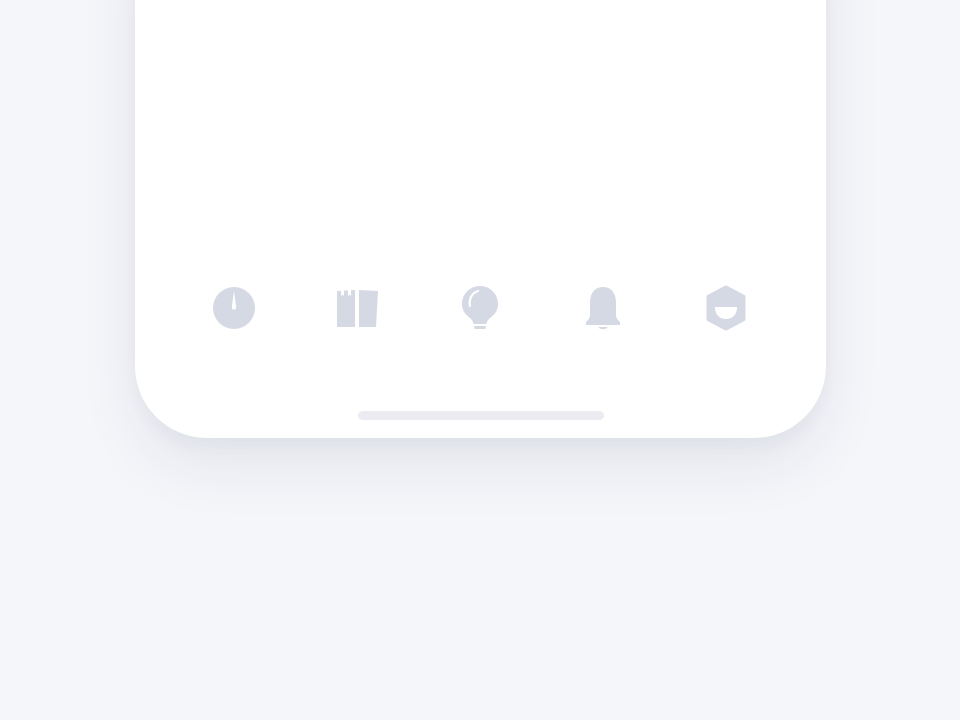  I want to click on tab-gauge, so click(234, 308).